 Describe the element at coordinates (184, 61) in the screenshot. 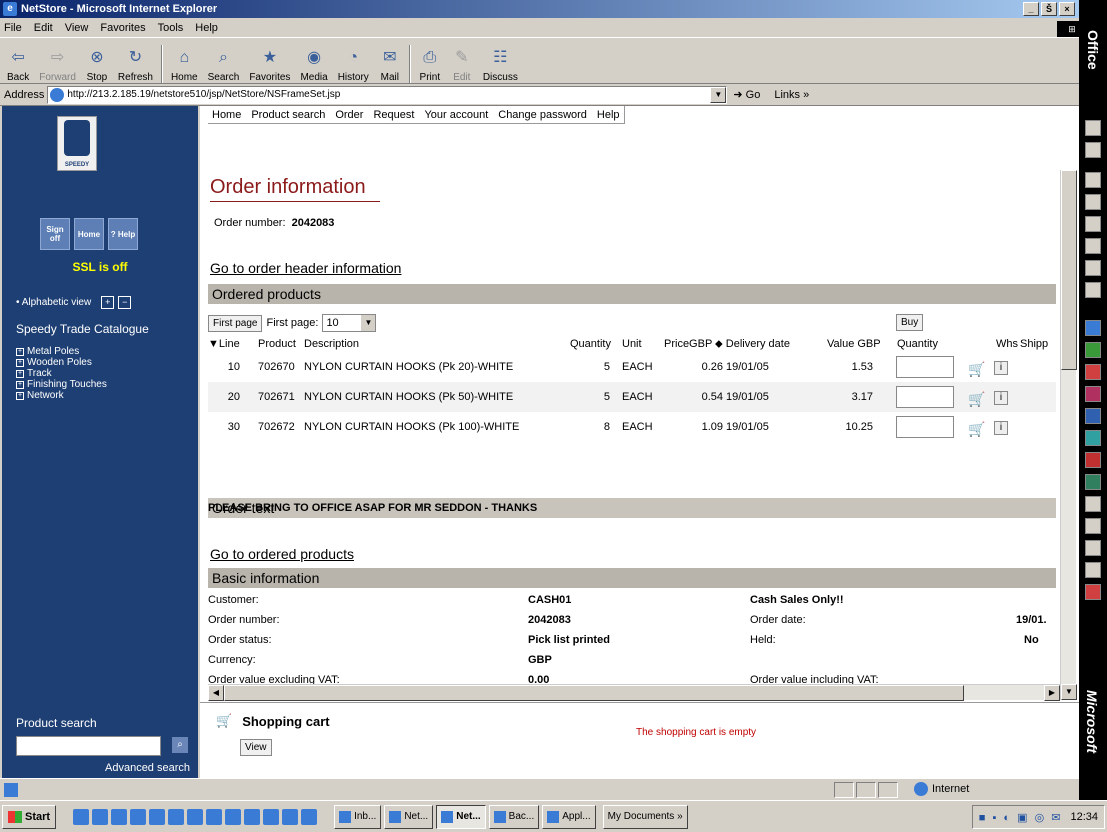

I see `home-button: ⌂ Home` at that location.